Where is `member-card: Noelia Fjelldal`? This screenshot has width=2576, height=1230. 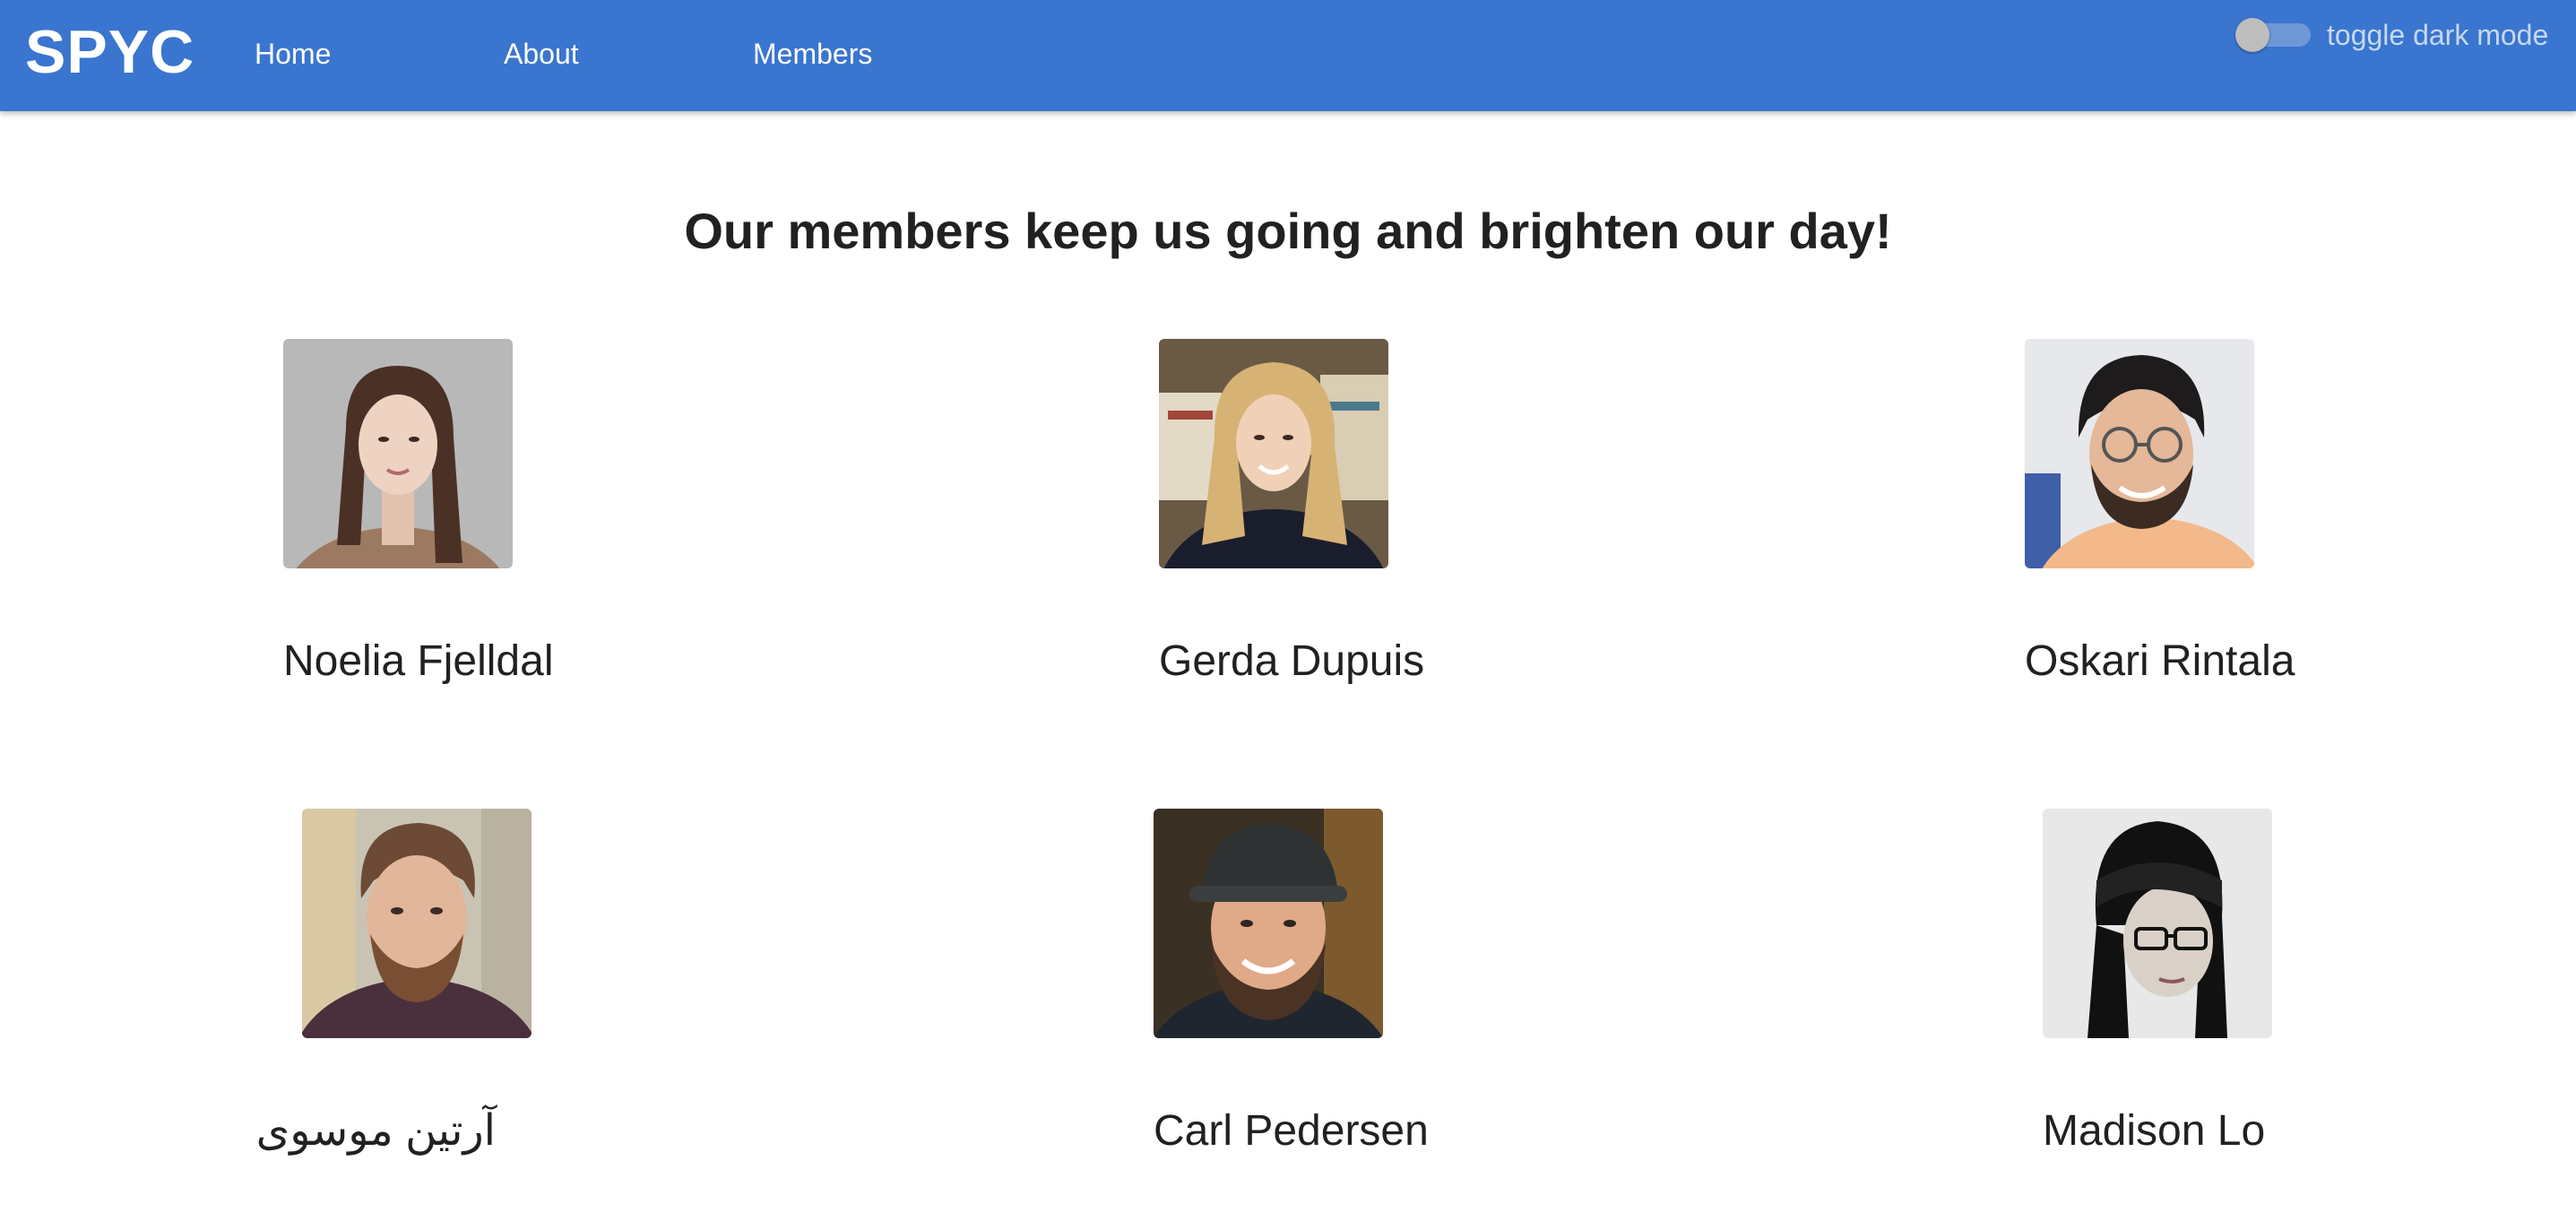
member-card: Noelia Fjelldal is located at coordinates (471, 514).